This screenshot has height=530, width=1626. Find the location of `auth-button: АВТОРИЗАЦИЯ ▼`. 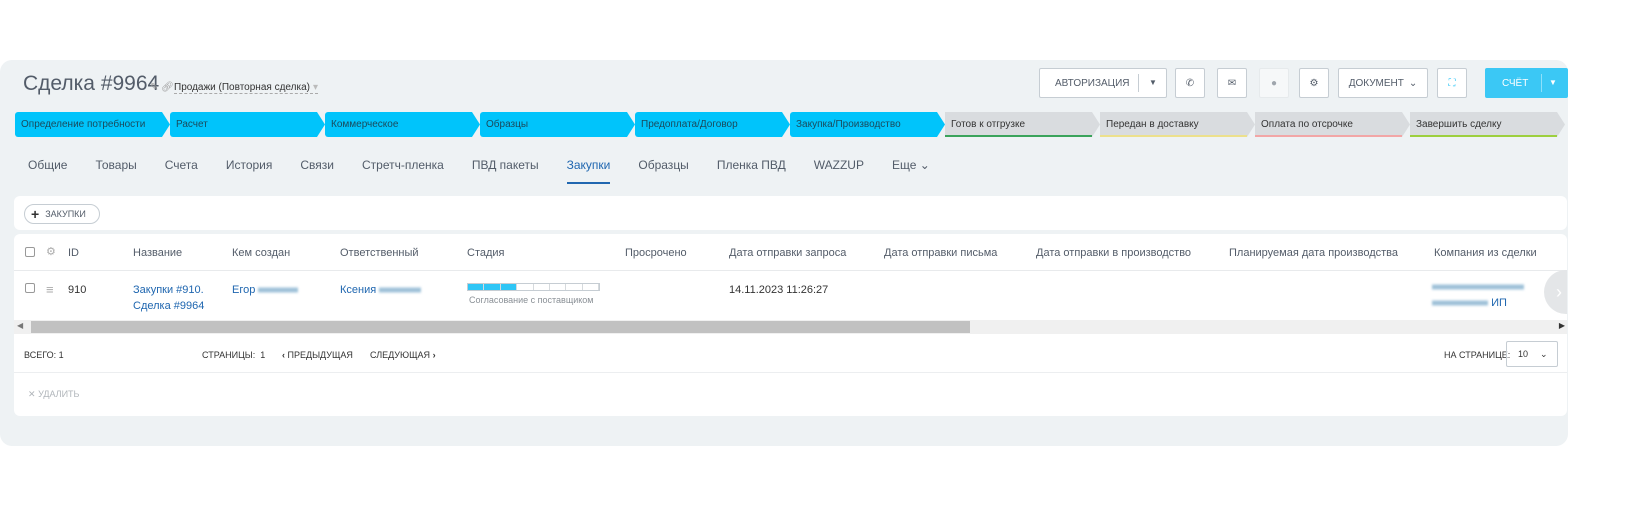

auth-button: АВТОРИЗАЦИЯ ▼ is located at coordinates (1103, 83).